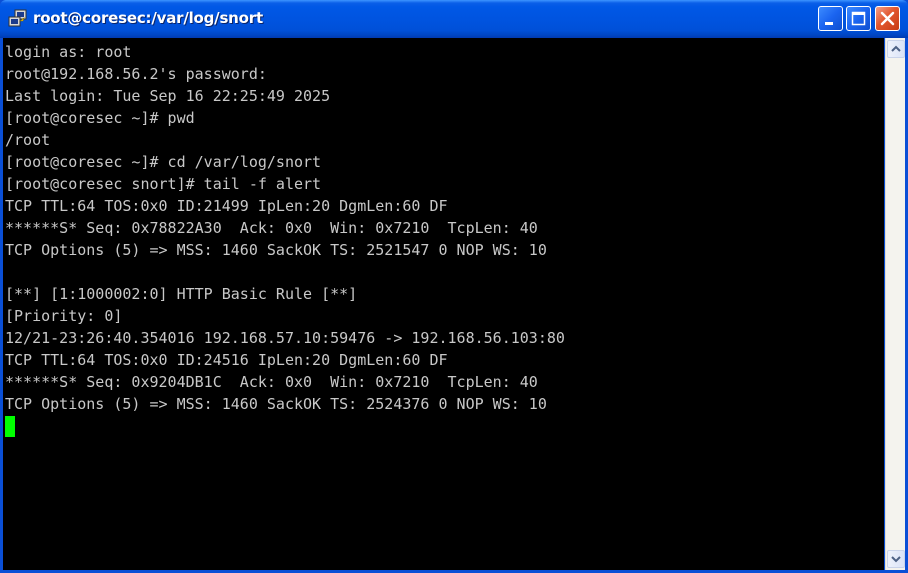  I want to click on terminal-line: login as: root, so click(68, 52).